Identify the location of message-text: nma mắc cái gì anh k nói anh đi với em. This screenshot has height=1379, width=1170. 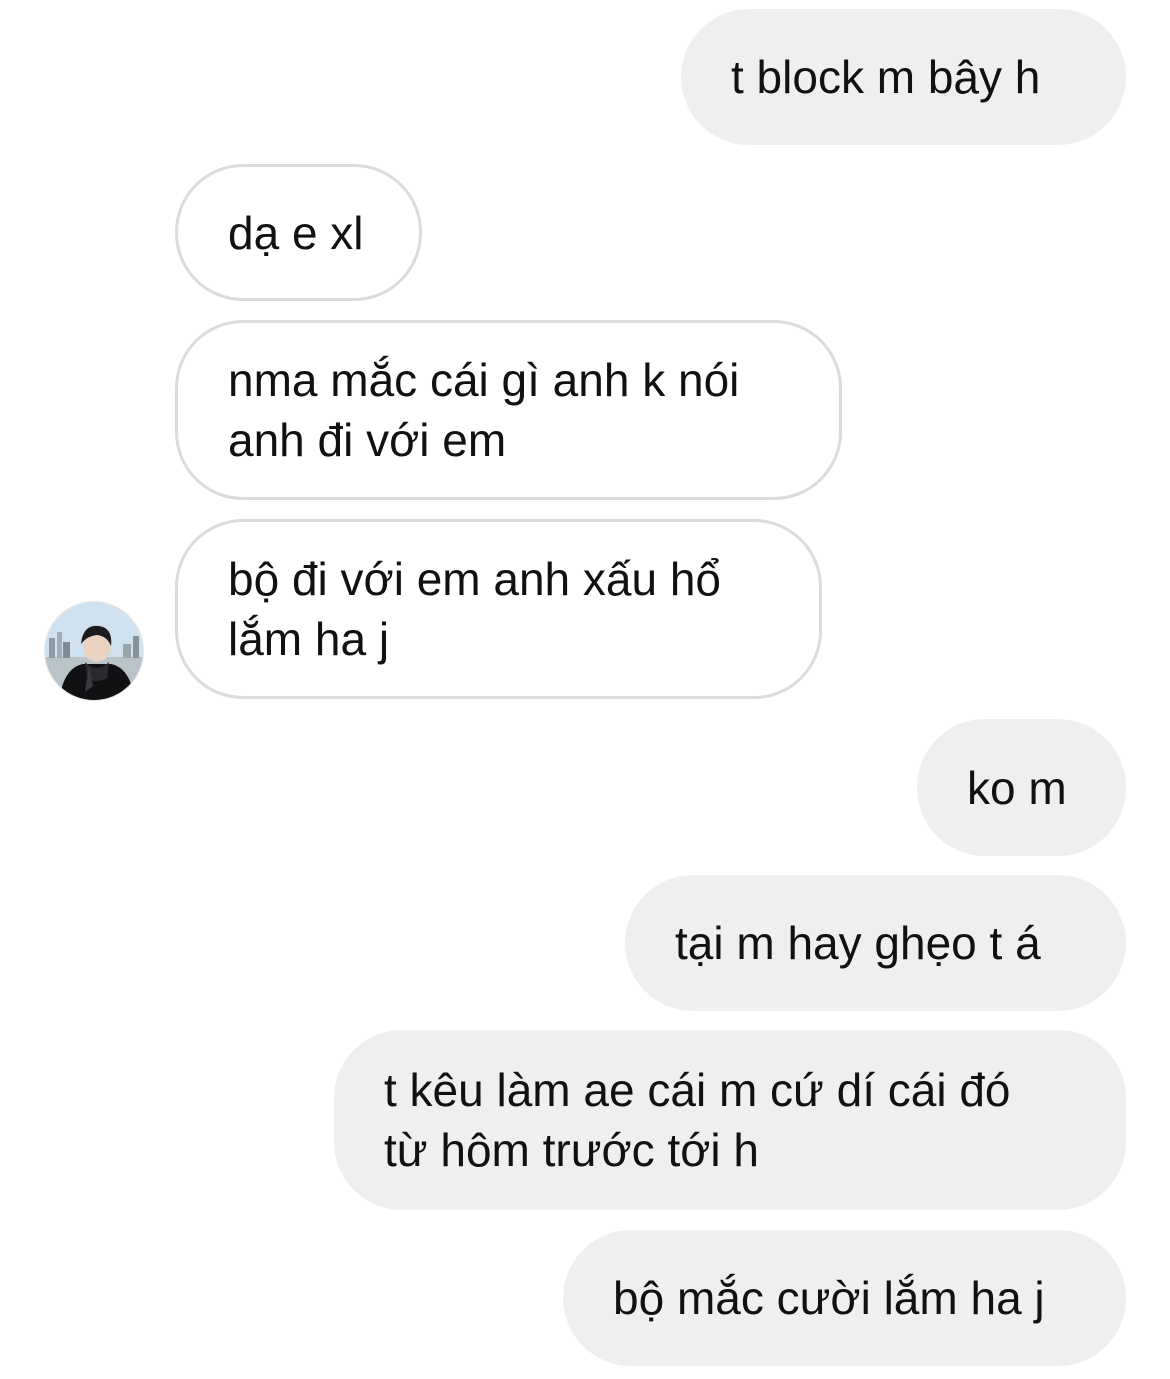
(483, 410).